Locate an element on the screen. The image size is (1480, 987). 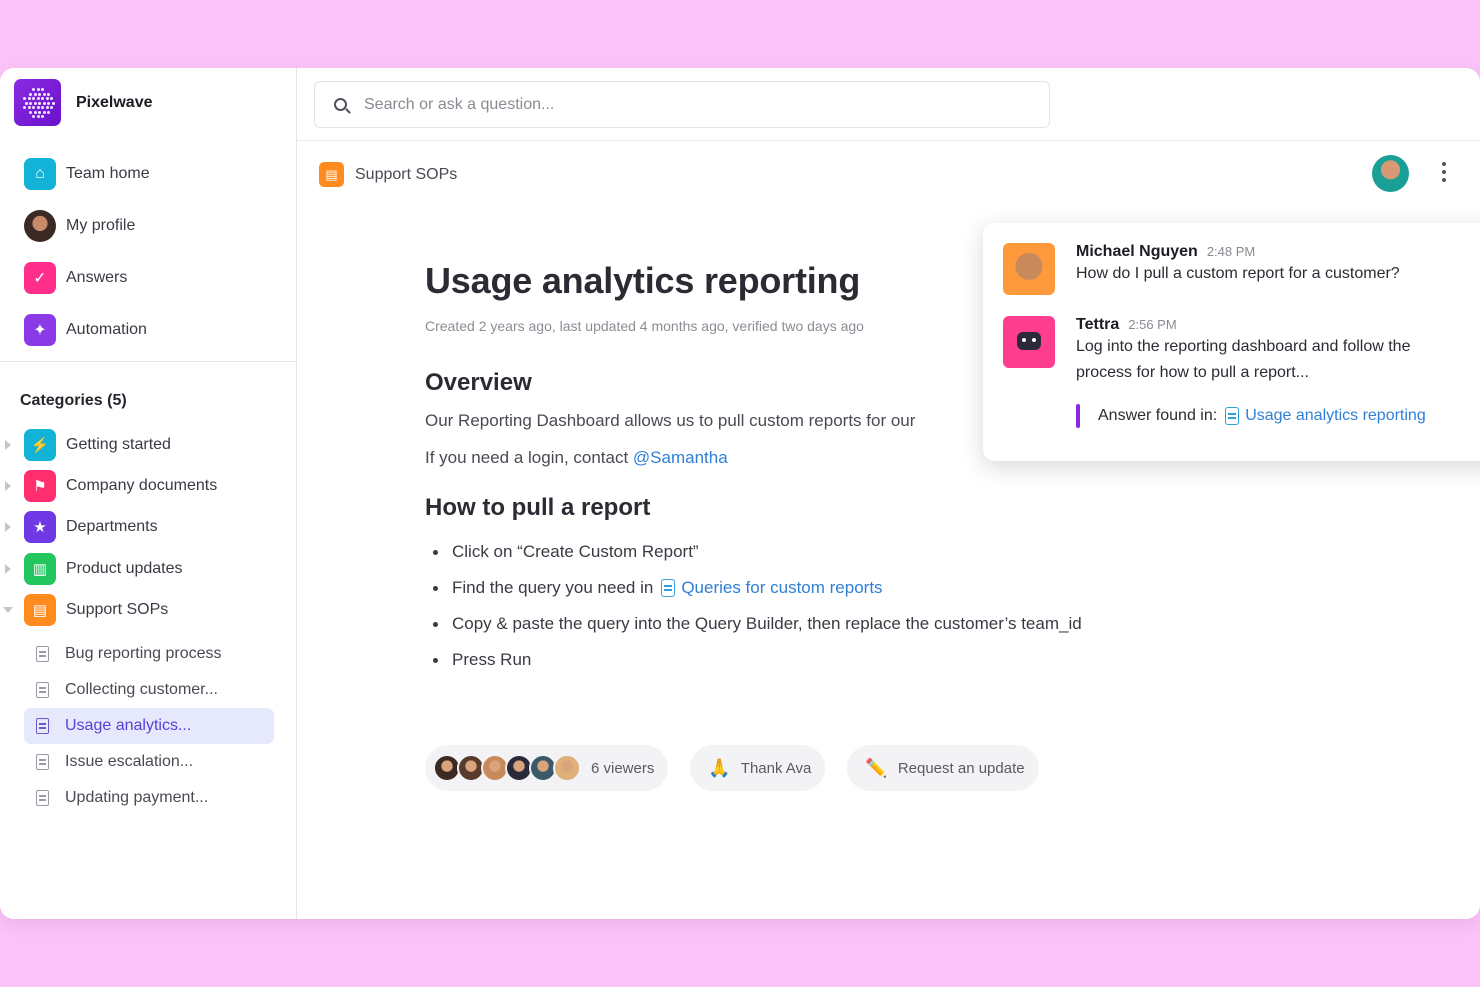
praying-hands-icon: 🙏 is located at coordinates (719, 767).